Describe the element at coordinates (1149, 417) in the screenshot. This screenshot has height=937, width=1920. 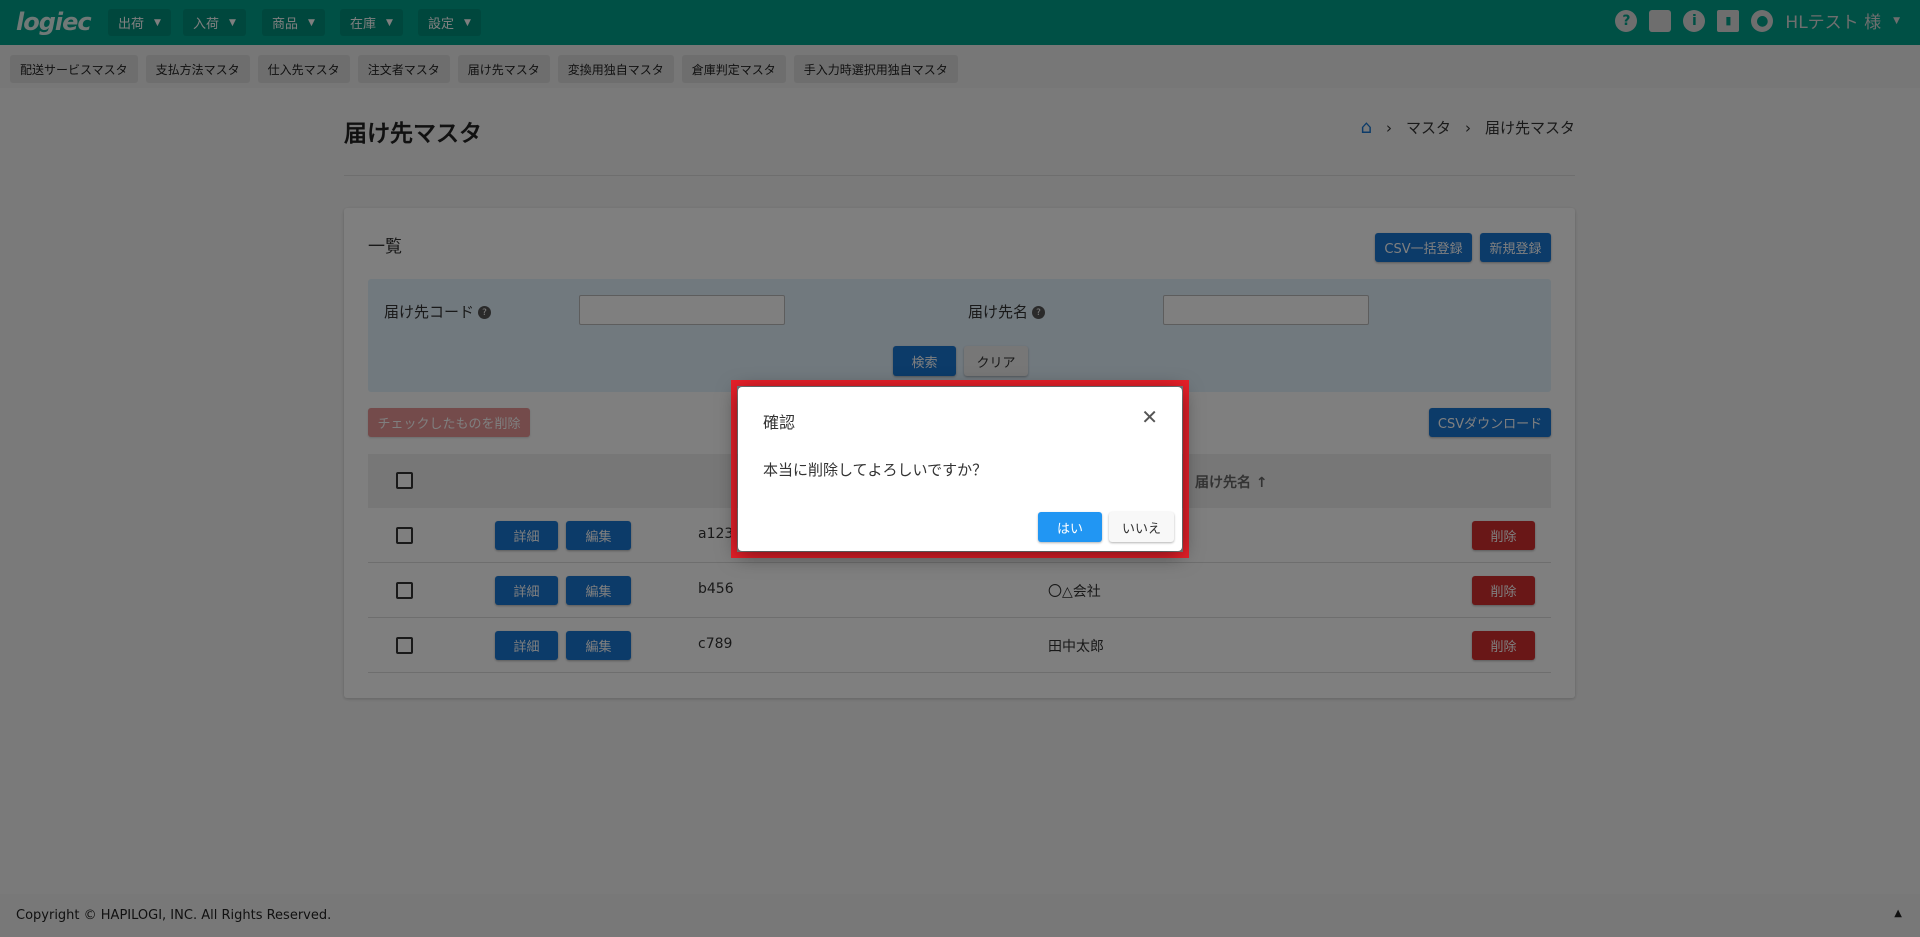
I see `close-icon: ✕` at that location.